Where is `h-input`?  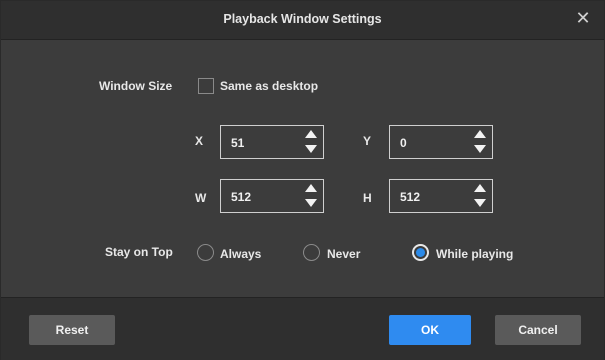
h-input is located at coordinates (430, 197).